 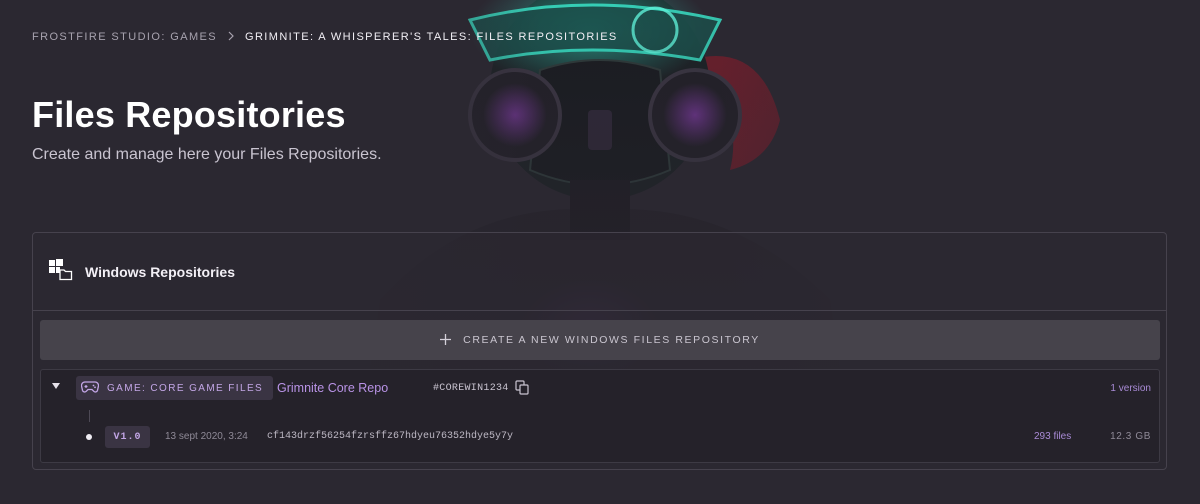 I want to click on game-tag-label: GAME: CORE GAME FILES, so click(x=185, y=388).